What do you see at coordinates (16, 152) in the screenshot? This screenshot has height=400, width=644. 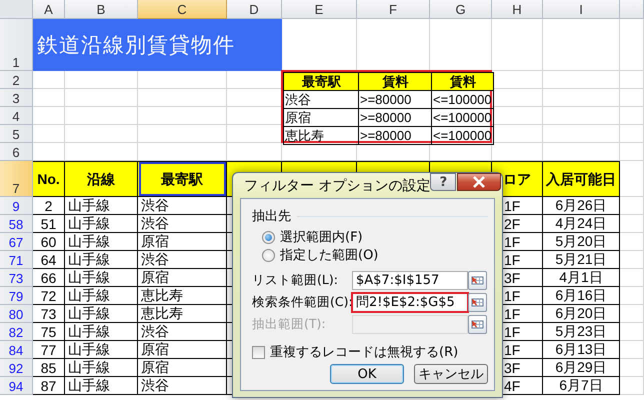 I see `row-header: 6` at bounding box center [16, 152].